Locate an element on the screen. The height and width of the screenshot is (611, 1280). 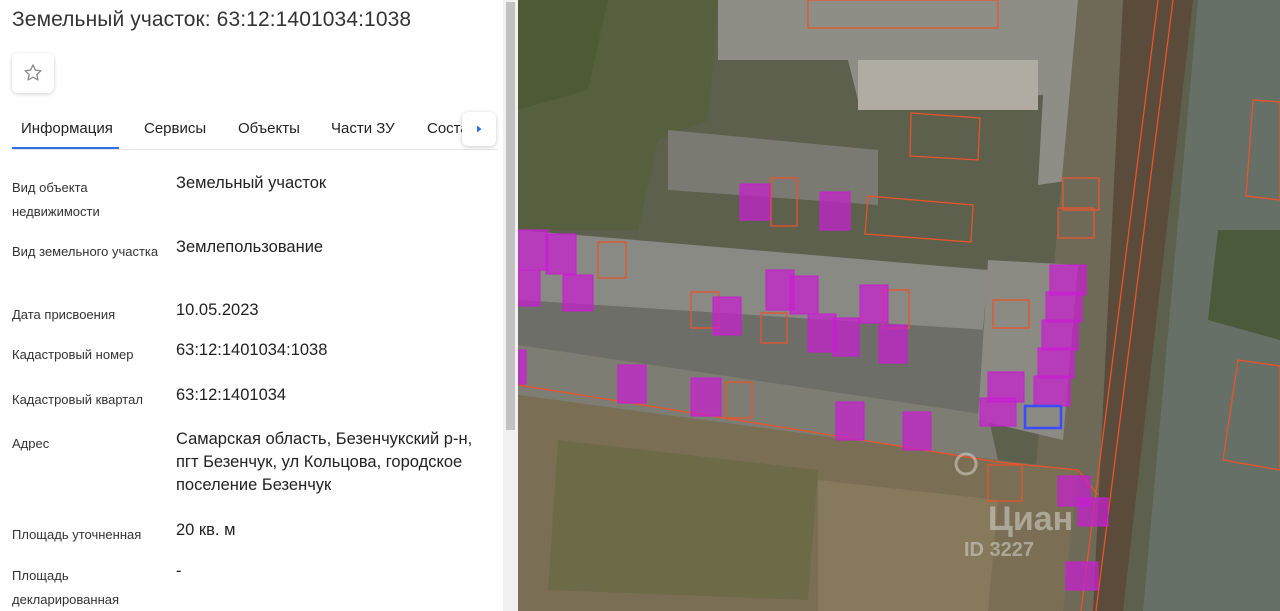
field-label: Площадь уточненная is located at coordinates (77, 534).